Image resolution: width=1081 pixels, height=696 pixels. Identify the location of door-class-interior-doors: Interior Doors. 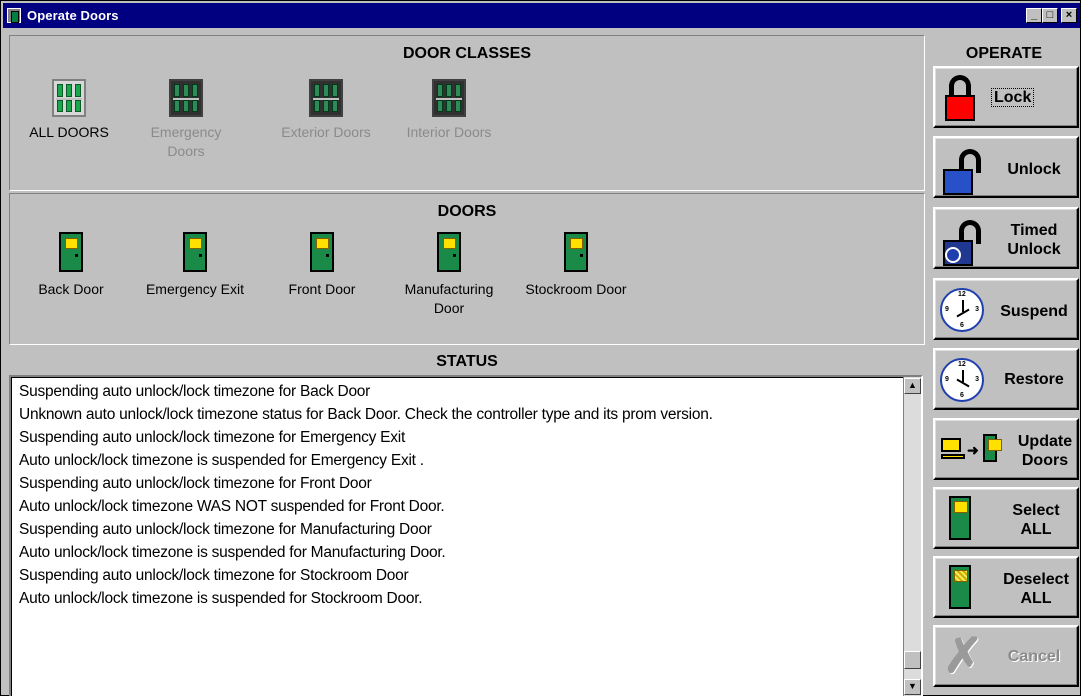
(449, 110).